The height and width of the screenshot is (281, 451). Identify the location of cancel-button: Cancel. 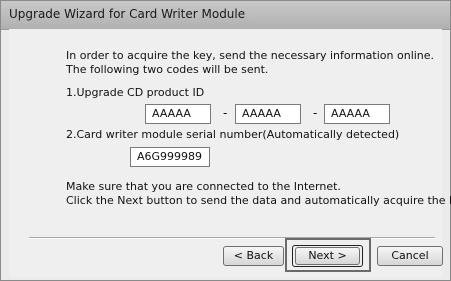
(410, 256).